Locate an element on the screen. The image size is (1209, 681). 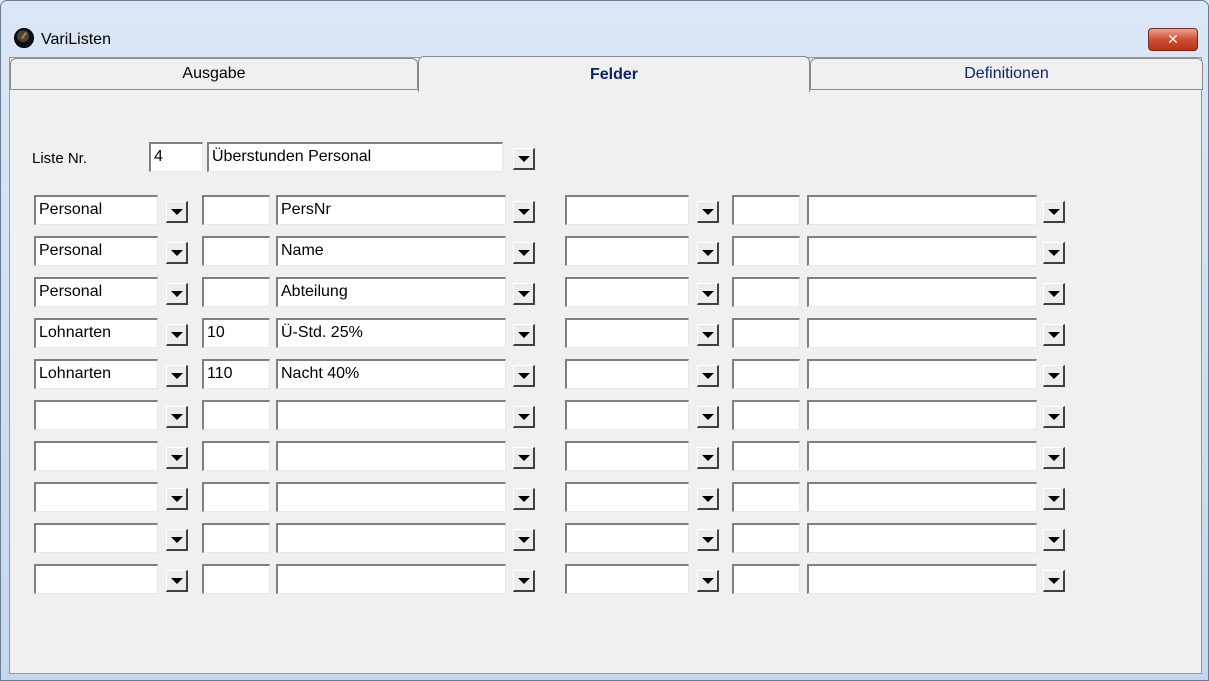
close-button: ✕ is located at coordinates (1173, 39).